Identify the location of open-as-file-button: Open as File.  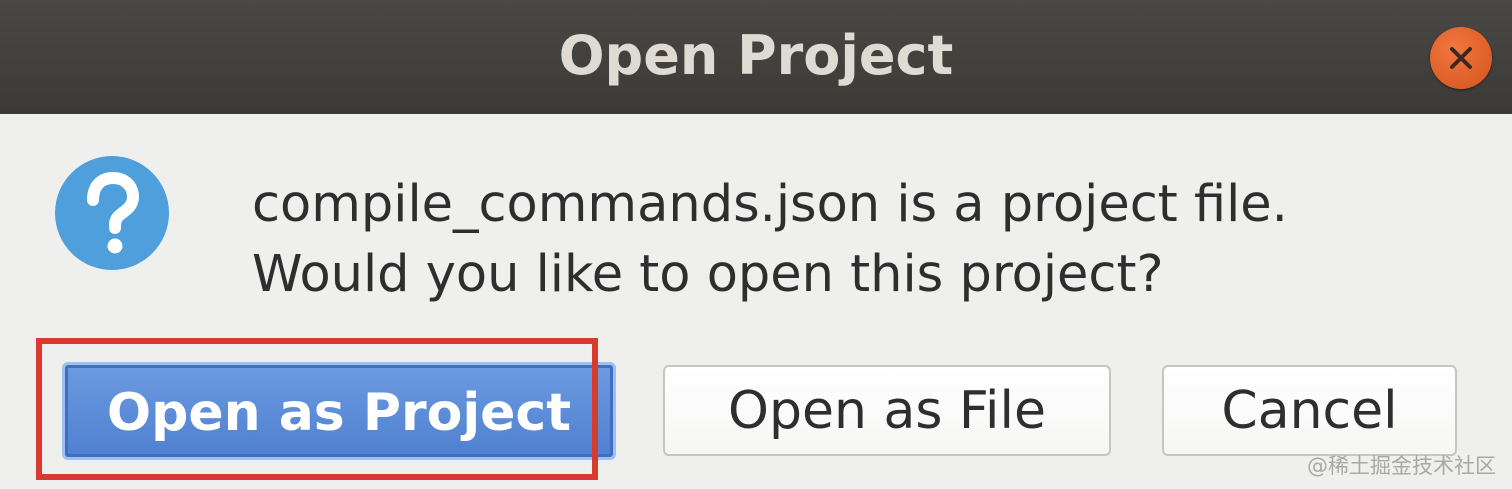
(887, 410).